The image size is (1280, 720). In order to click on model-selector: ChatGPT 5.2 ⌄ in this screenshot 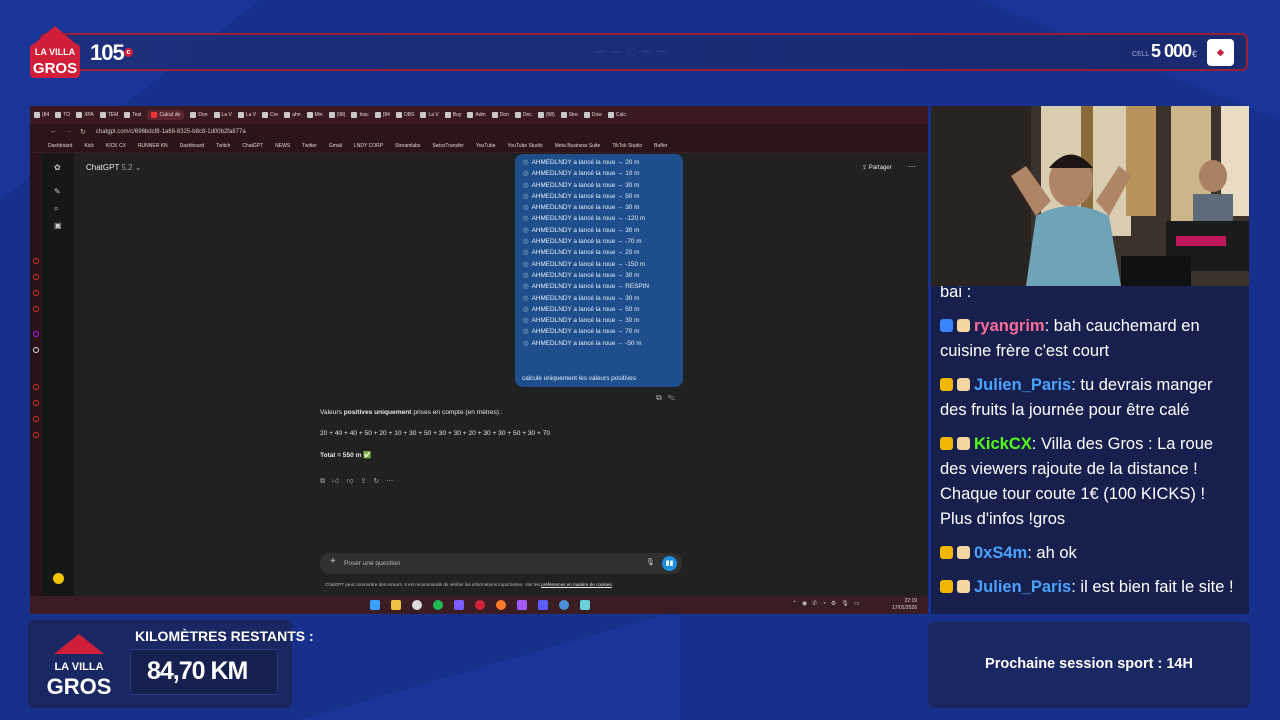, I will do `click(113, 167)`.